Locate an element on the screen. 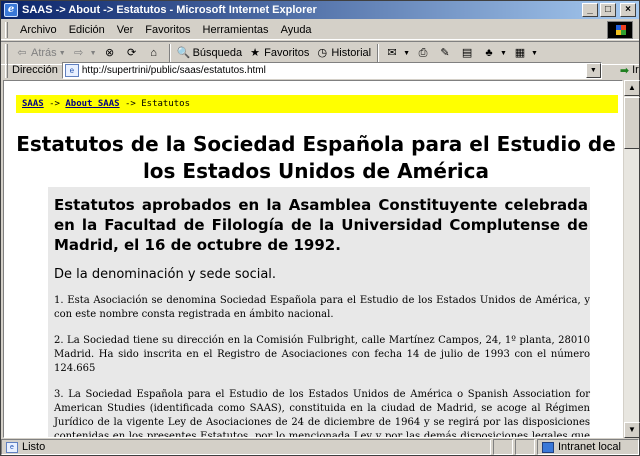  messenger-button: ♣ ▼ is located at coordinates (494, 53).